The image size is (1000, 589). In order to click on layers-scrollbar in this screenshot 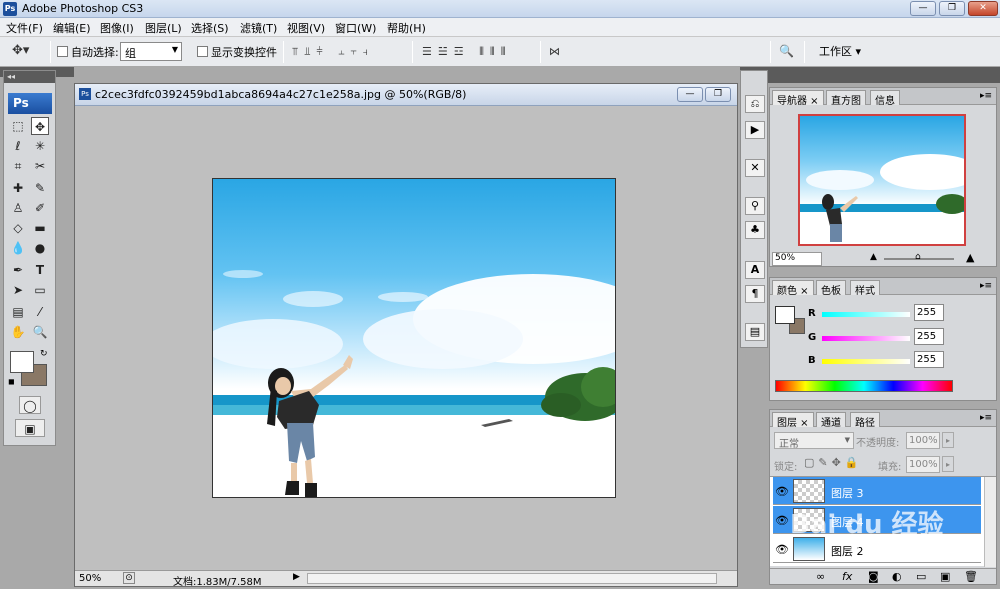, I will do `click(990, 522)`.